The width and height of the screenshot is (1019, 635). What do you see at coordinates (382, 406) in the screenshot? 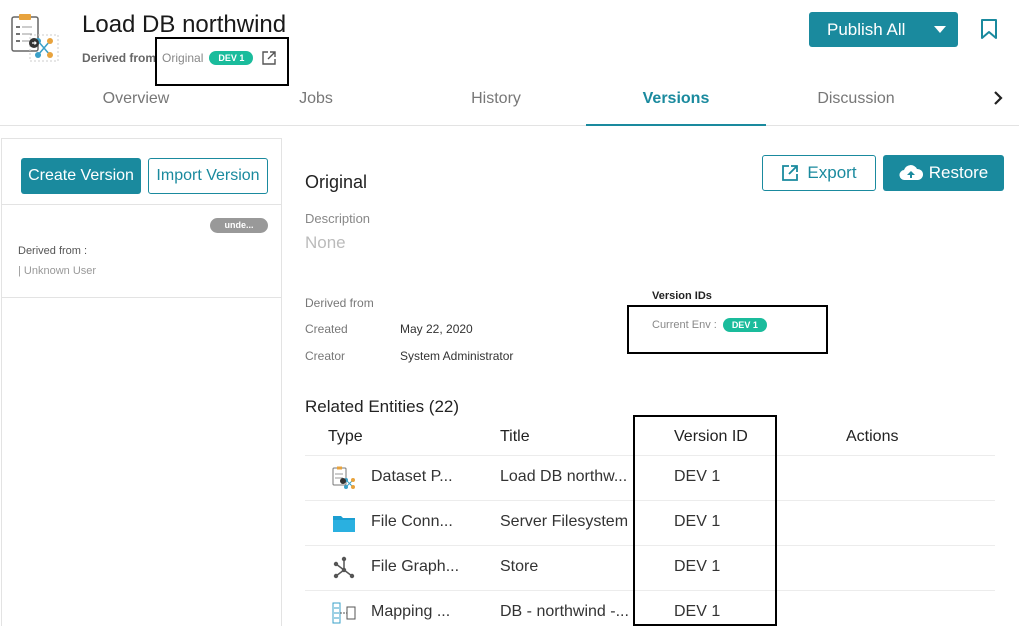
I see `related-entities-title: Related Entities (22)` at bounding box center [382, 406].